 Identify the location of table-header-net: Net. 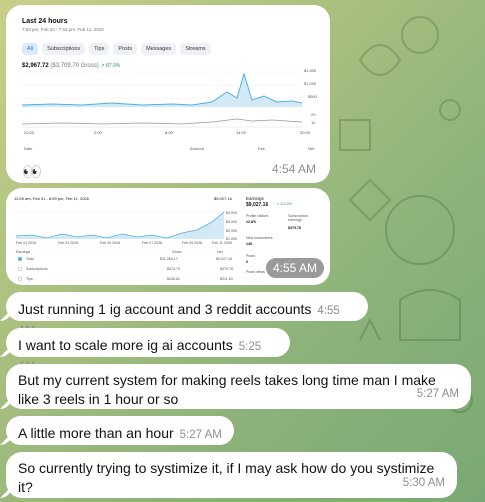
(220, 252).